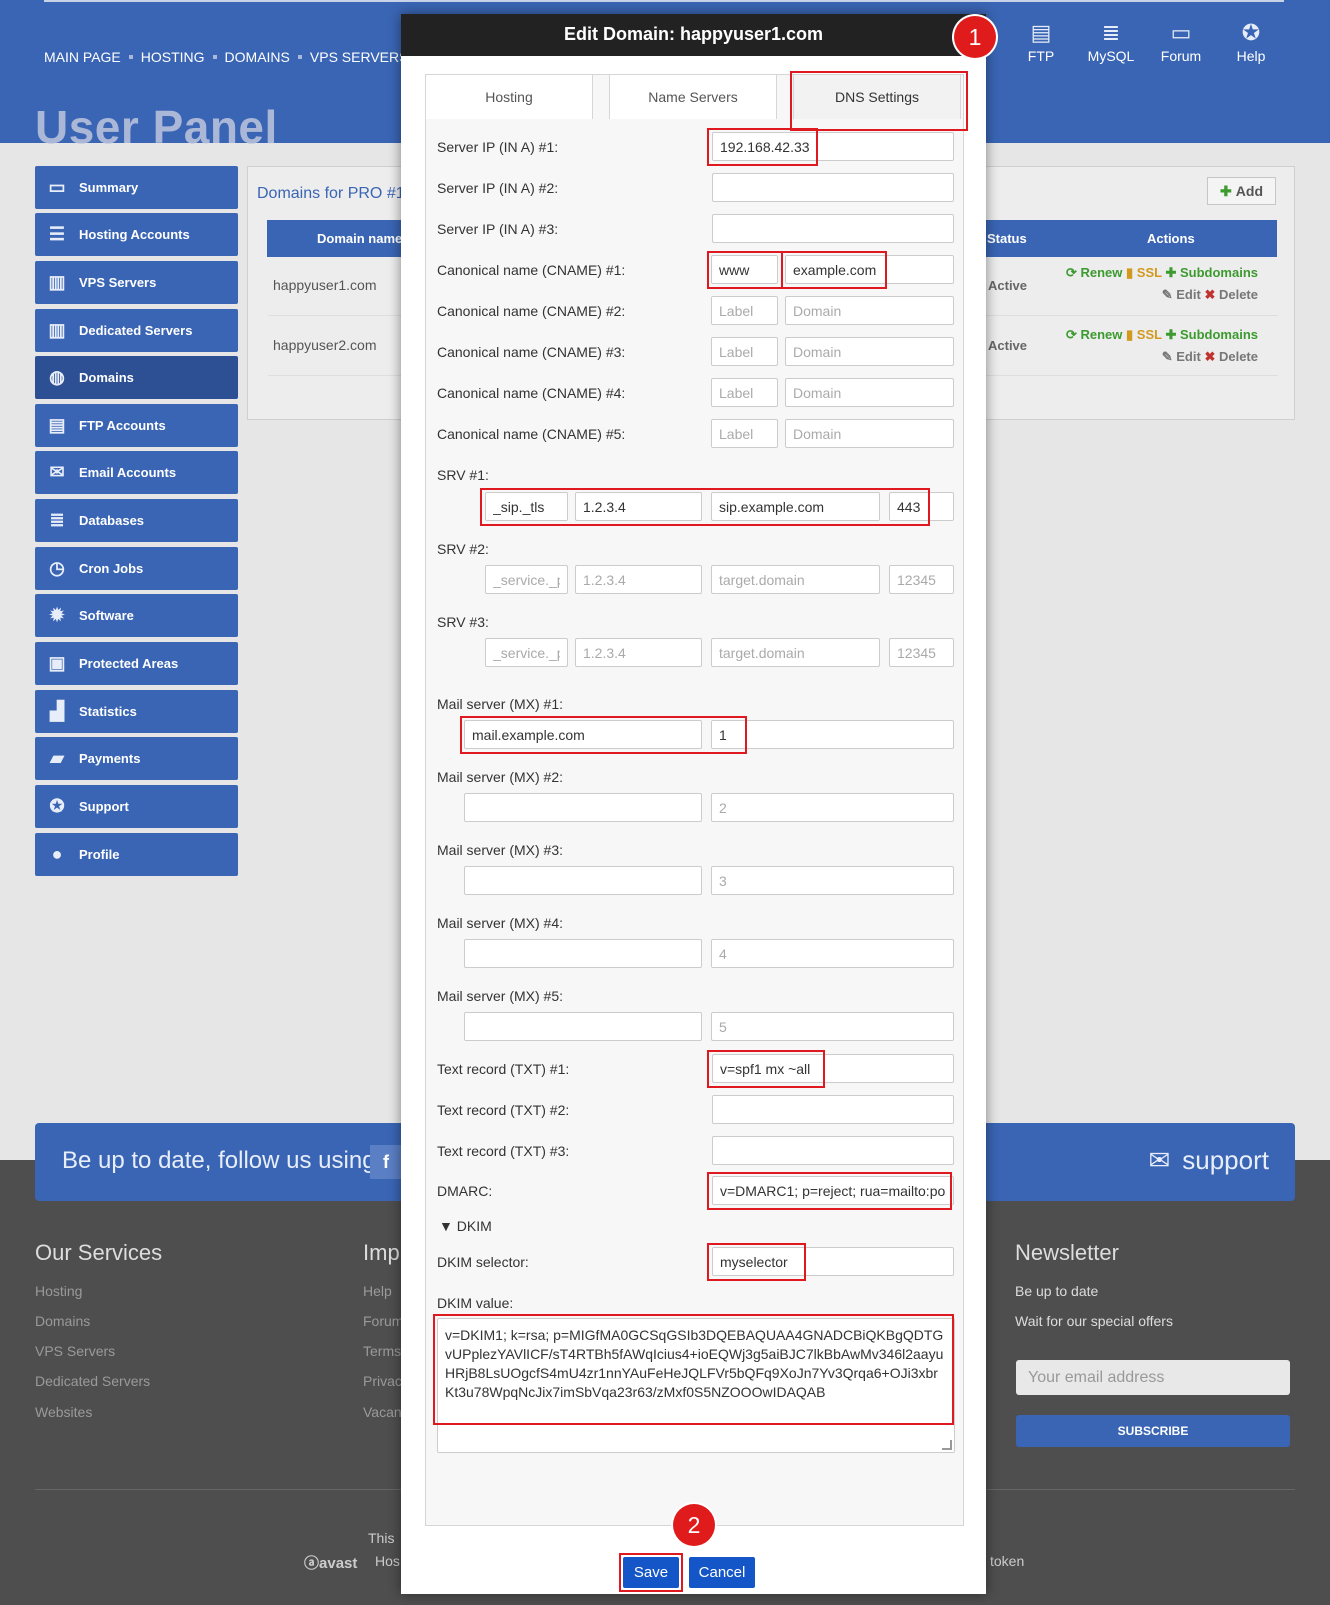 The image size is (1330, 1605). Describe the element at coordinates (359, 57) in the screenshot. I see `nav-vps-servers: VPS SERVERS` at that location.